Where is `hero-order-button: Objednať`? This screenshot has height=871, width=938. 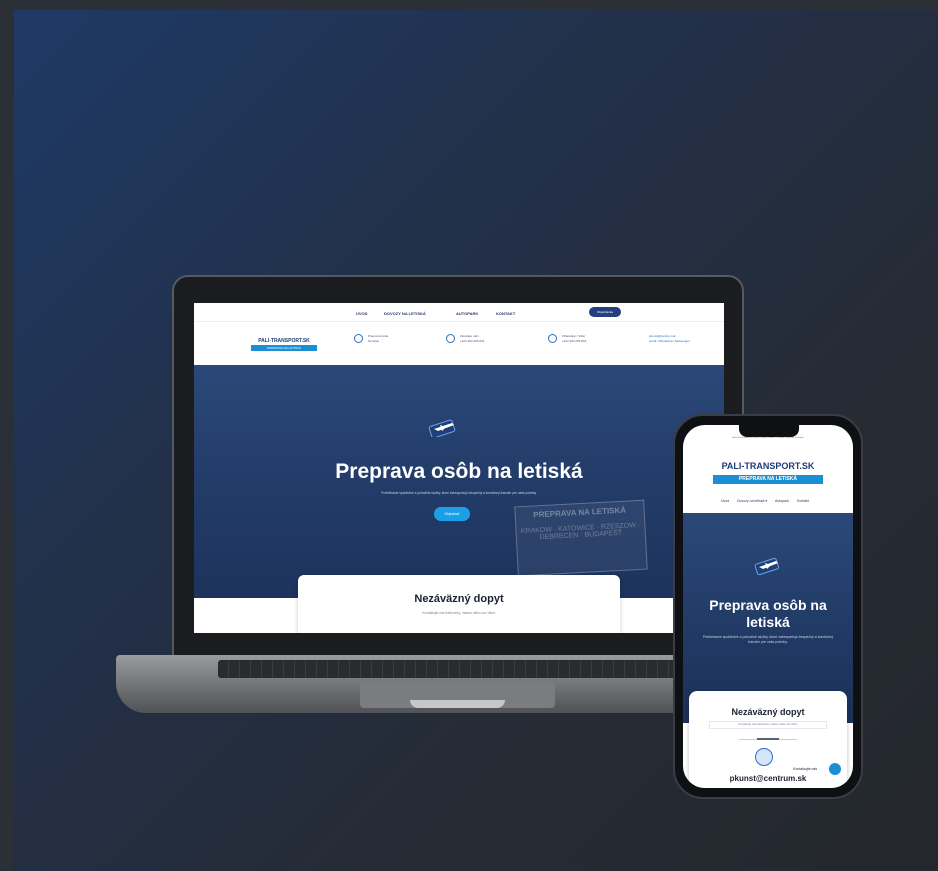 hero-order-button: Objednať is located at coordinates (452, 514).